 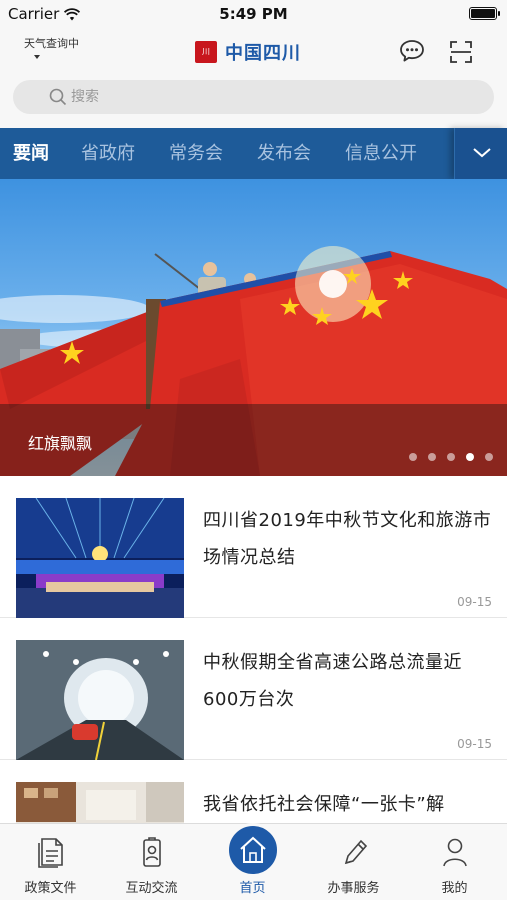 I want to click on home-icon, so click(x=253, y=849).